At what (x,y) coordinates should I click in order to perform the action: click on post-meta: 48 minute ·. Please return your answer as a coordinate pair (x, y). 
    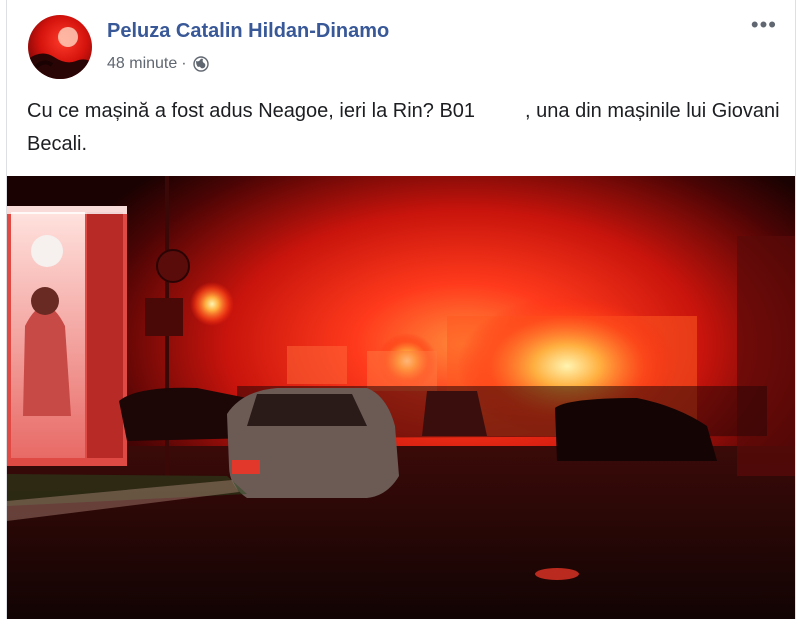
    Looking at the image, I should click on (158, 64).